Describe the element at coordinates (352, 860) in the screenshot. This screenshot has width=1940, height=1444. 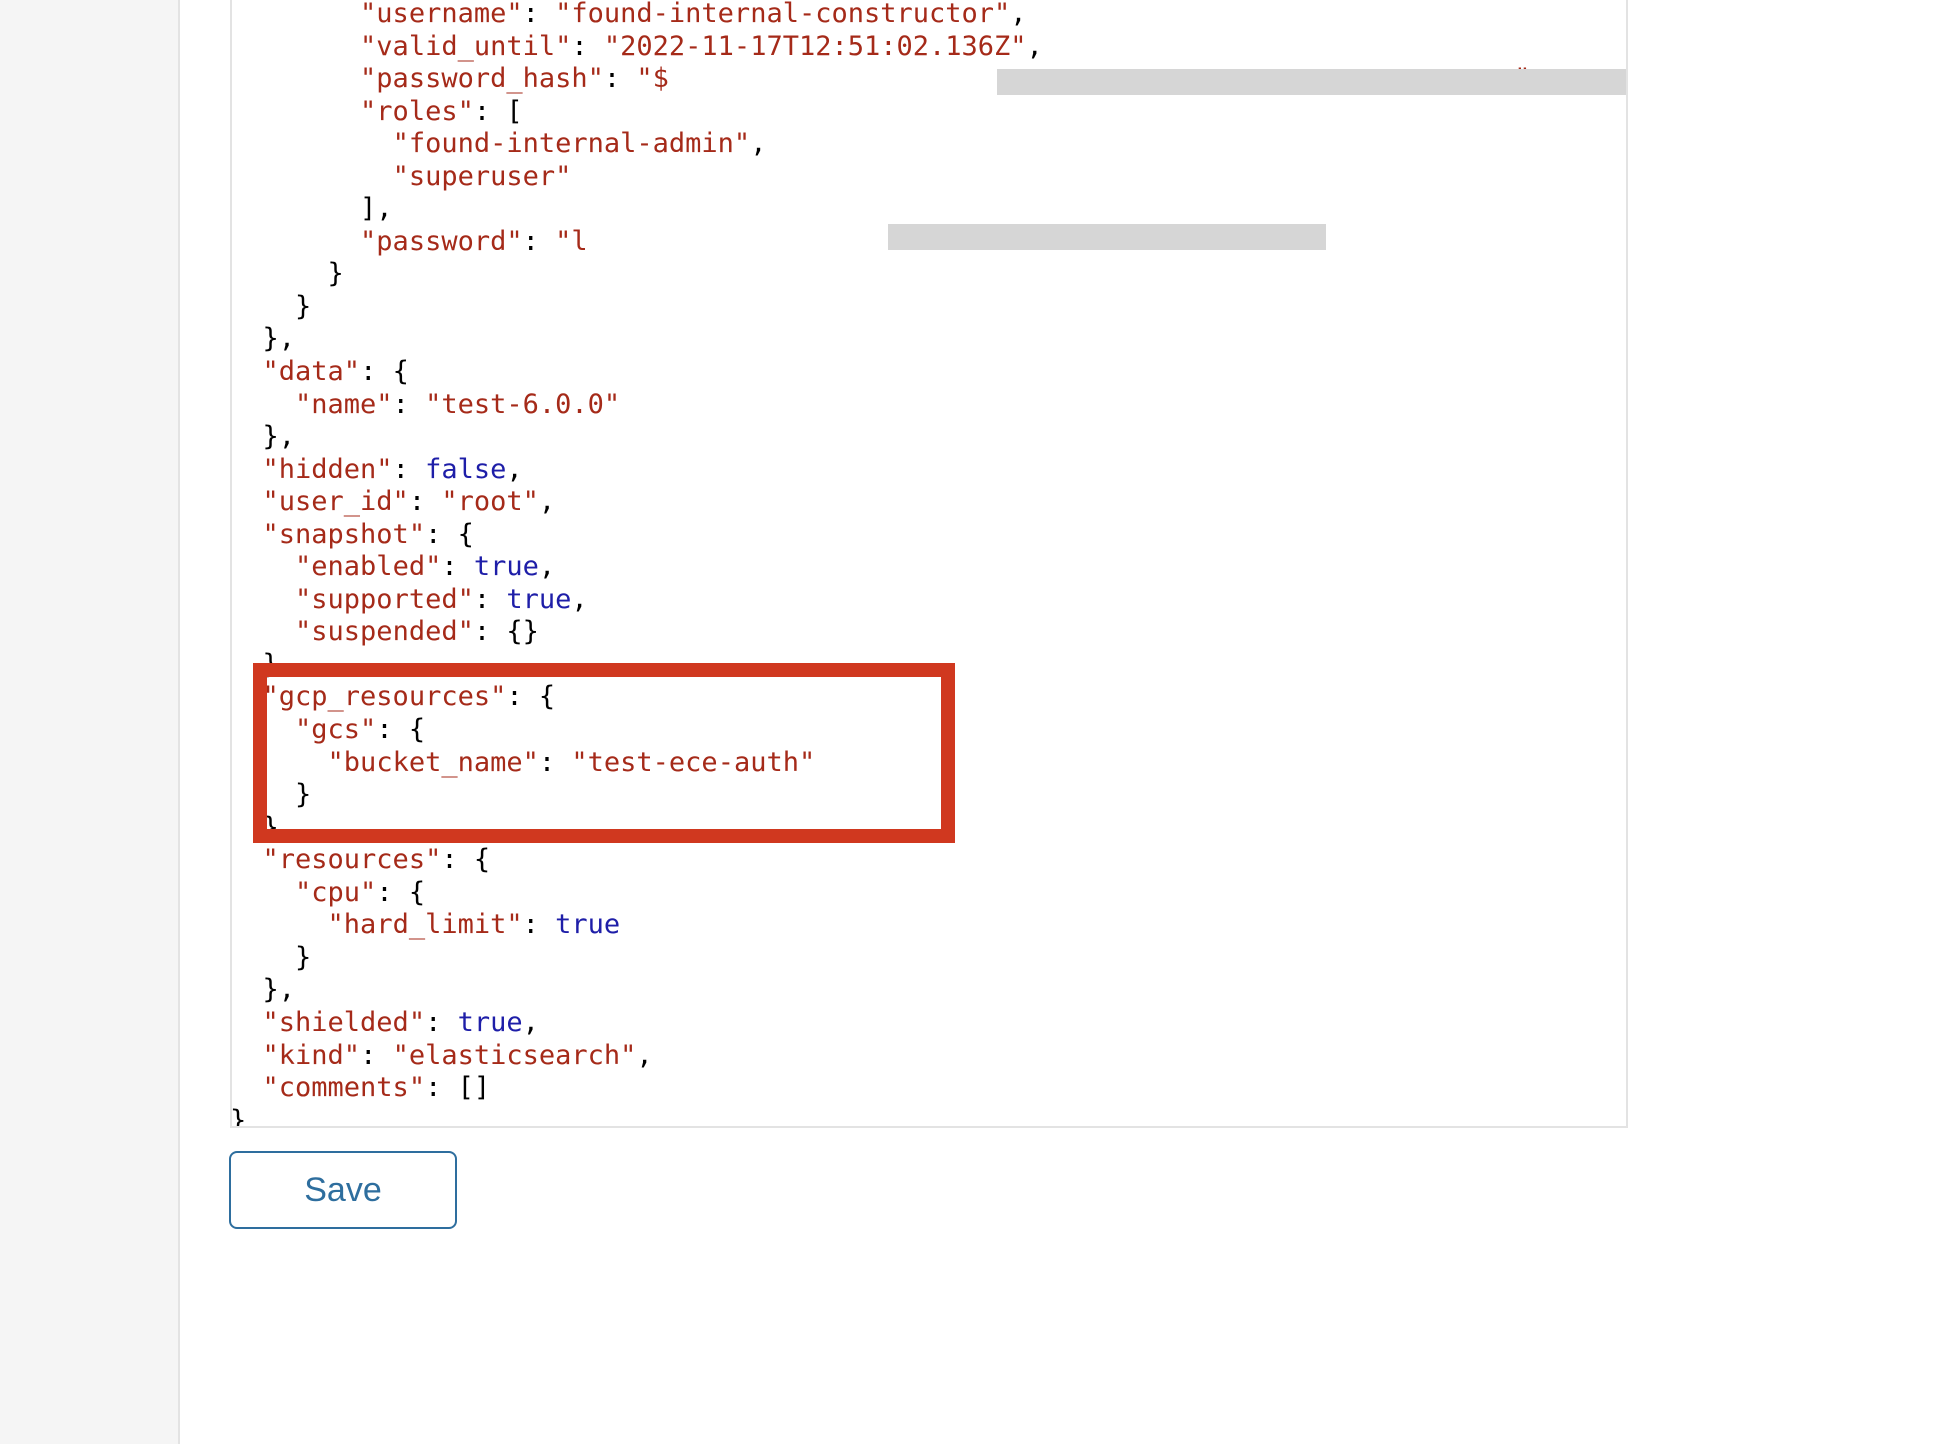
I see `json-token: "resources"` at that location.